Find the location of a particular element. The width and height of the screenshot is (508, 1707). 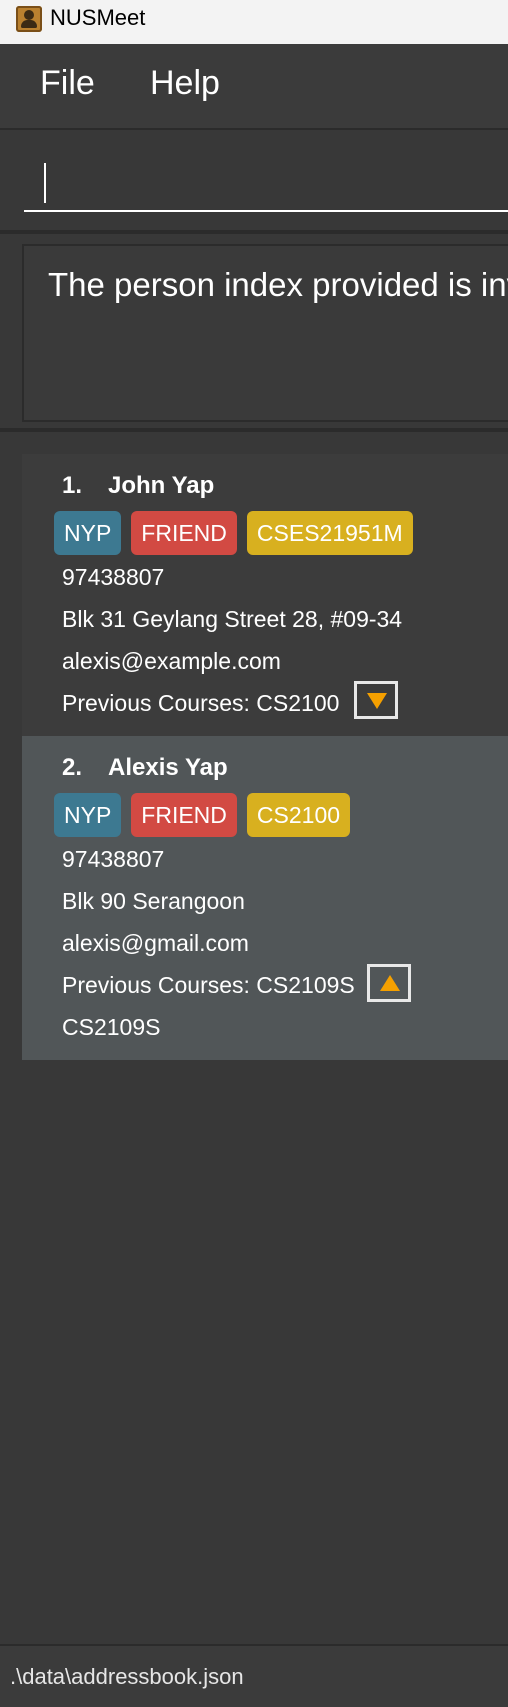

window-title: NUSMeet is located at coordinates (98, 17).